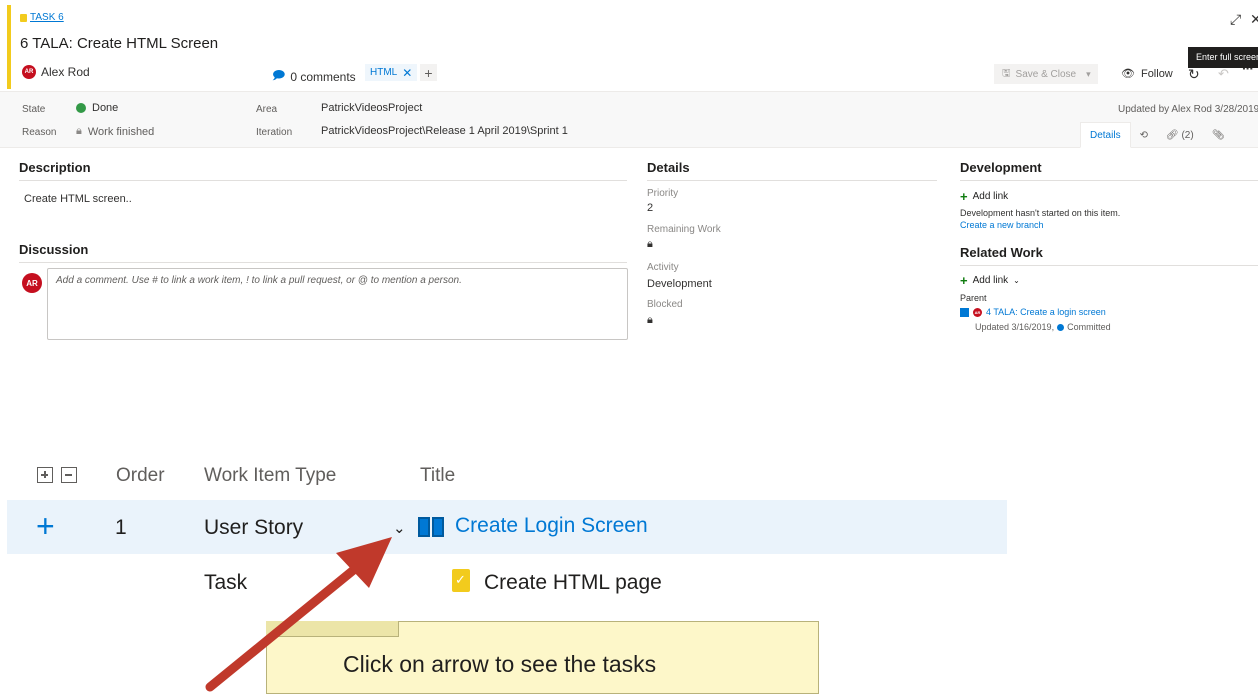  Describe the element at coordinates (226, 582) in the screenshot. I see `row-type: Task` at that location.